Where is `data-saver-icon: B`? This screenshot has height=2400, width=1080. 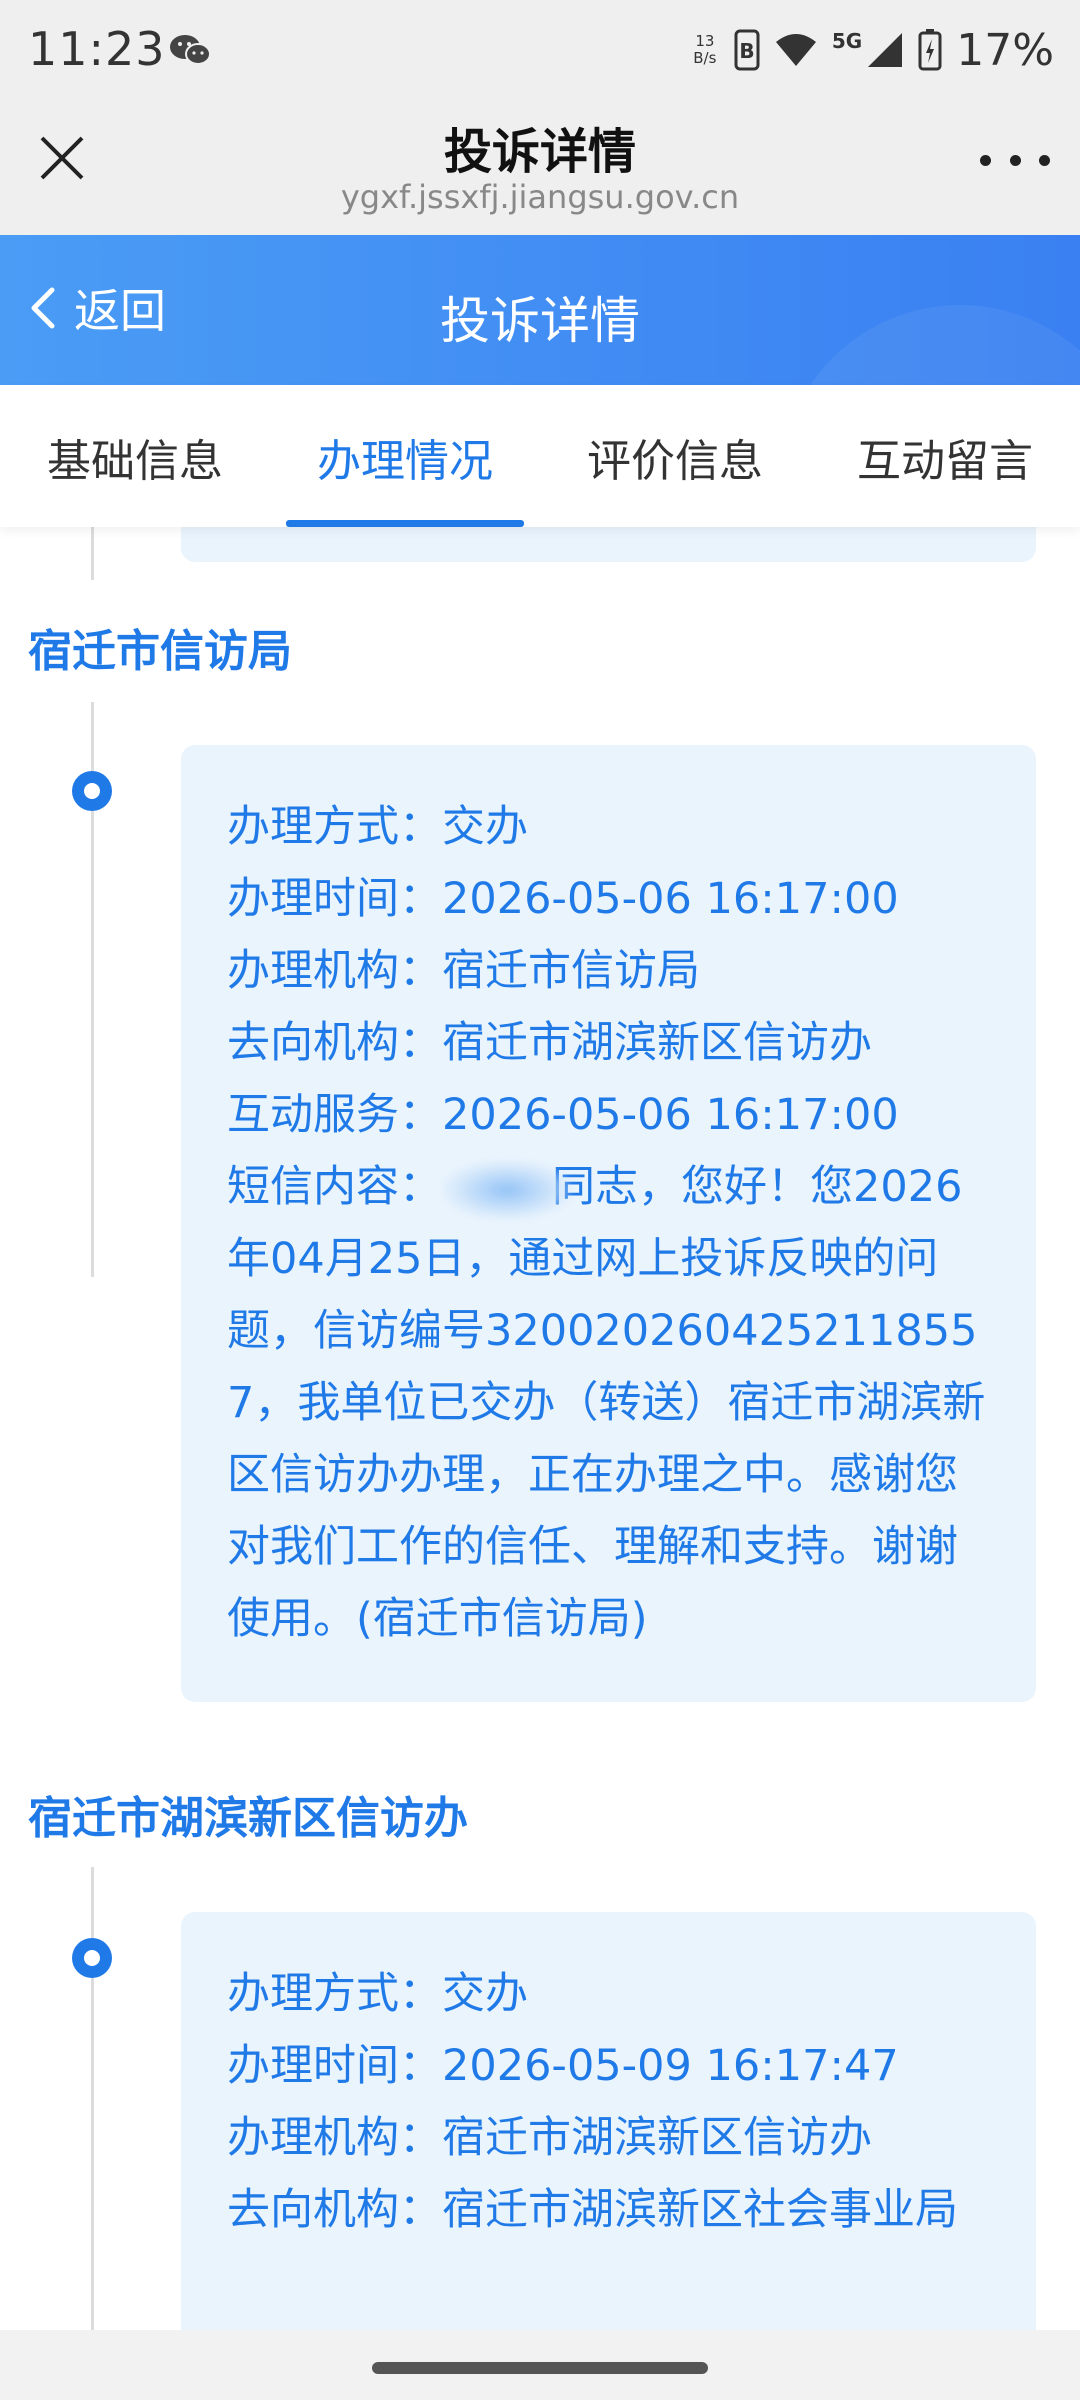 data-saver-icon: B is located at coordinates (747, 50).